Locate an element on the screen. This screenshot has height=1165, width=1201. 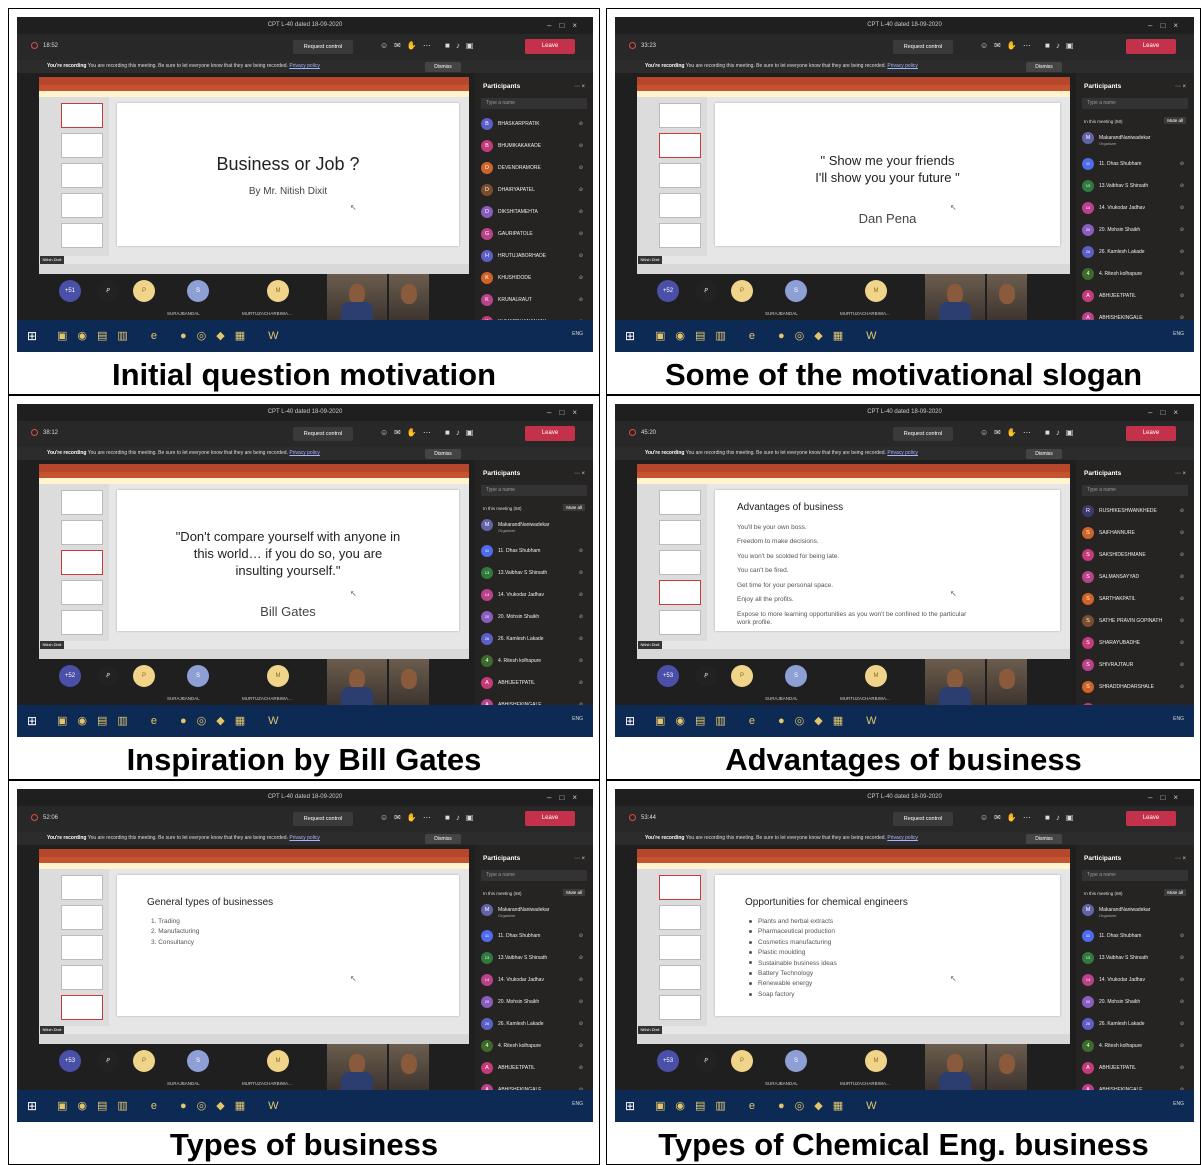
participant-row: D DHAIRYAPATEL ⊘ is located at coordinates (534, 190).